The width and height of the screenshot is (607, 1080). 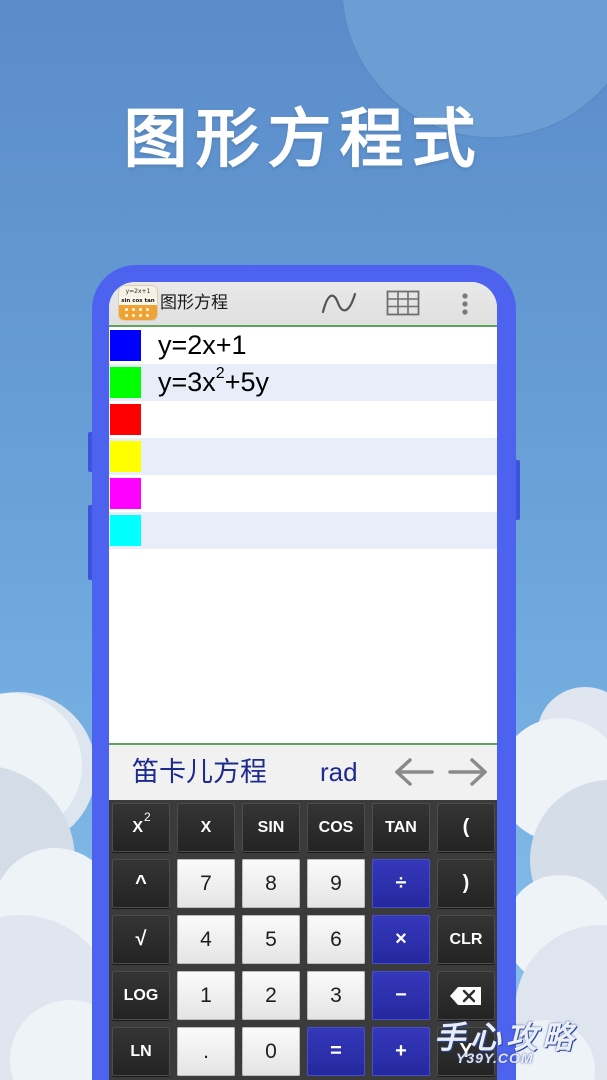 I want to click on key-x-squared: X2, so click(x=141, y=827).